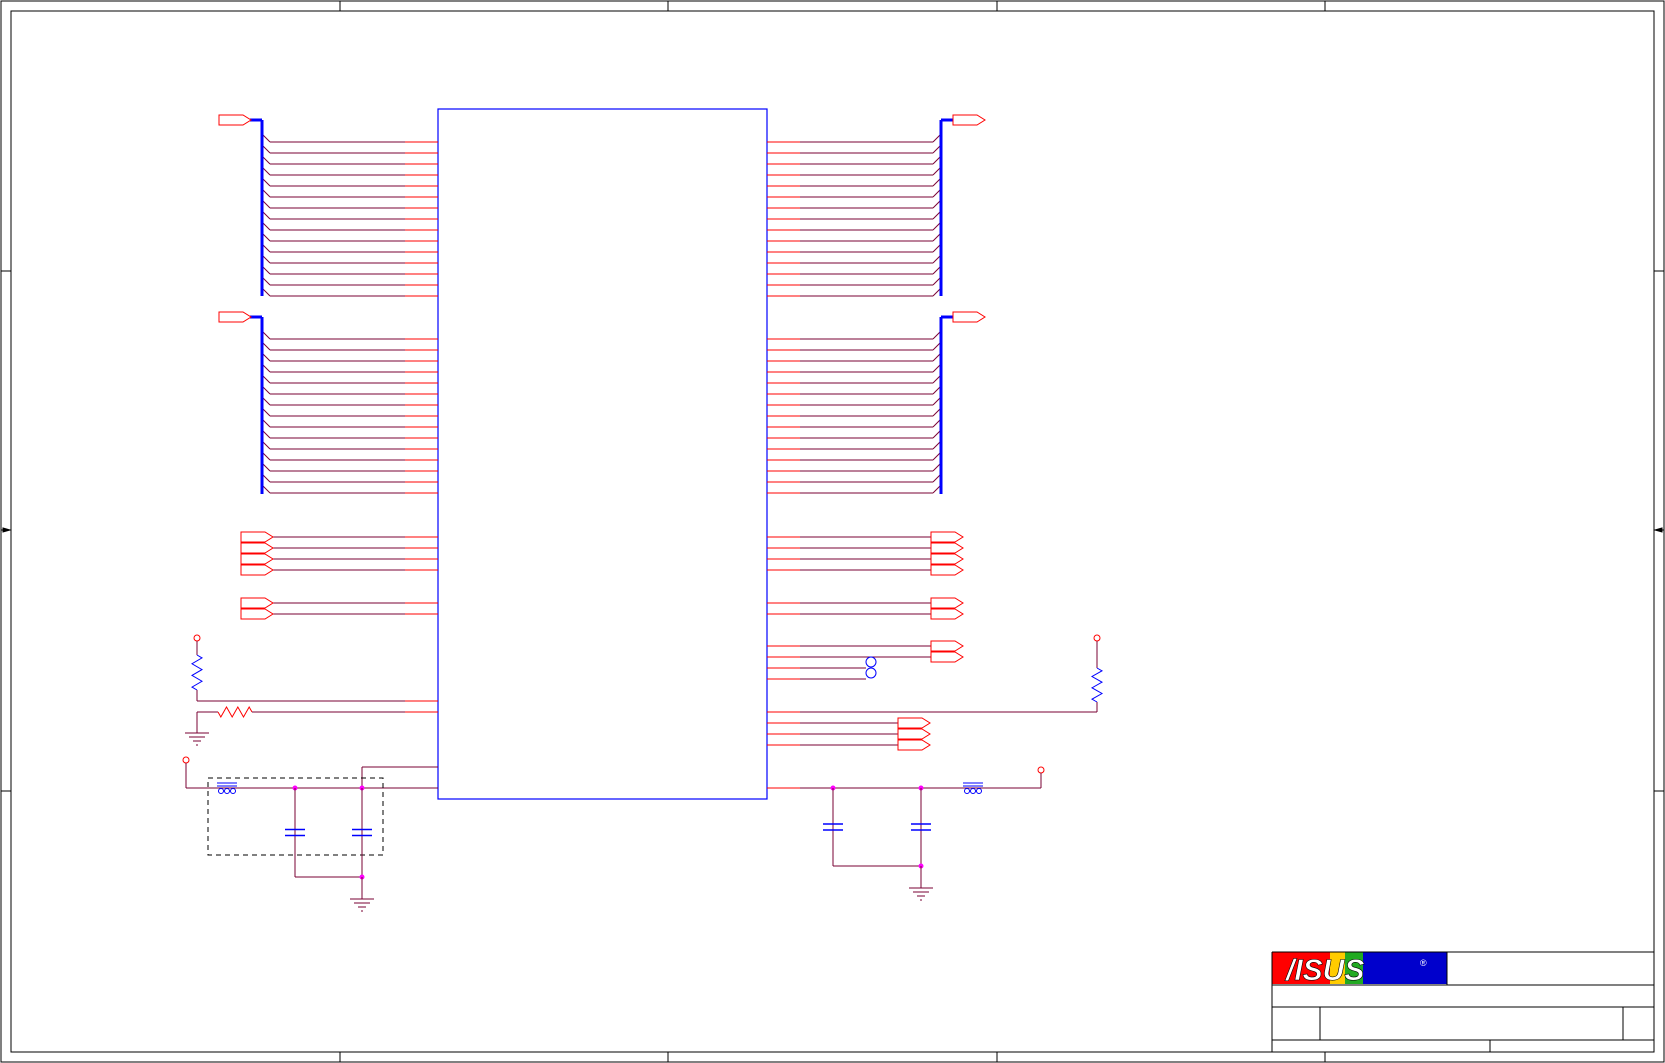 The width and height of the screenshot is (1665, 1063). What do you see at coordinates (7, 530) in the screenshot?
I see `arrow-left-icon` at bounding box center [7, 530].